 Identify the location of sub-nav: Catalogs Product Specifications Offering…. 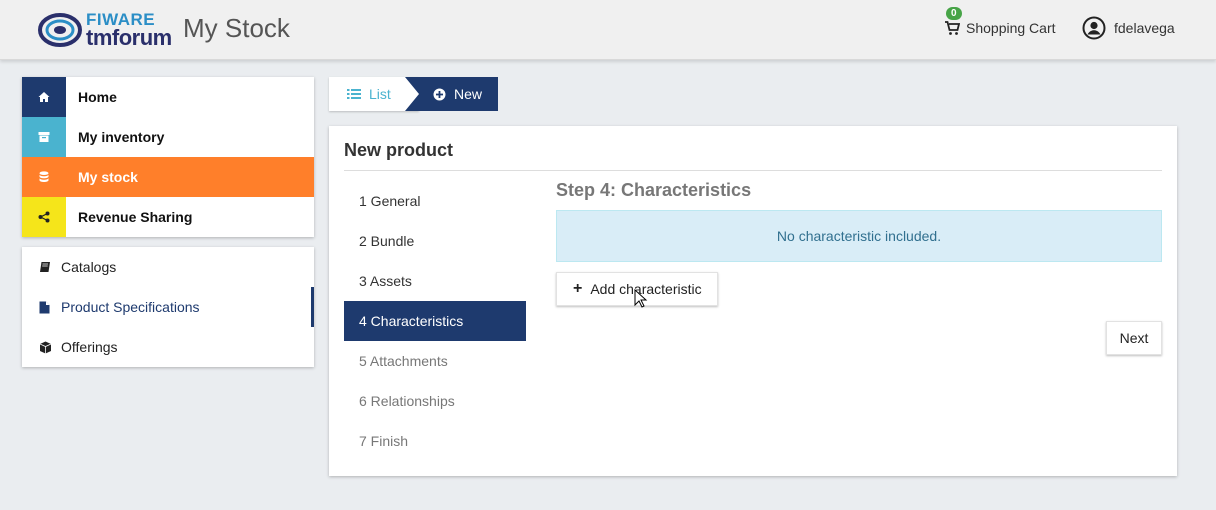
(168, 307).